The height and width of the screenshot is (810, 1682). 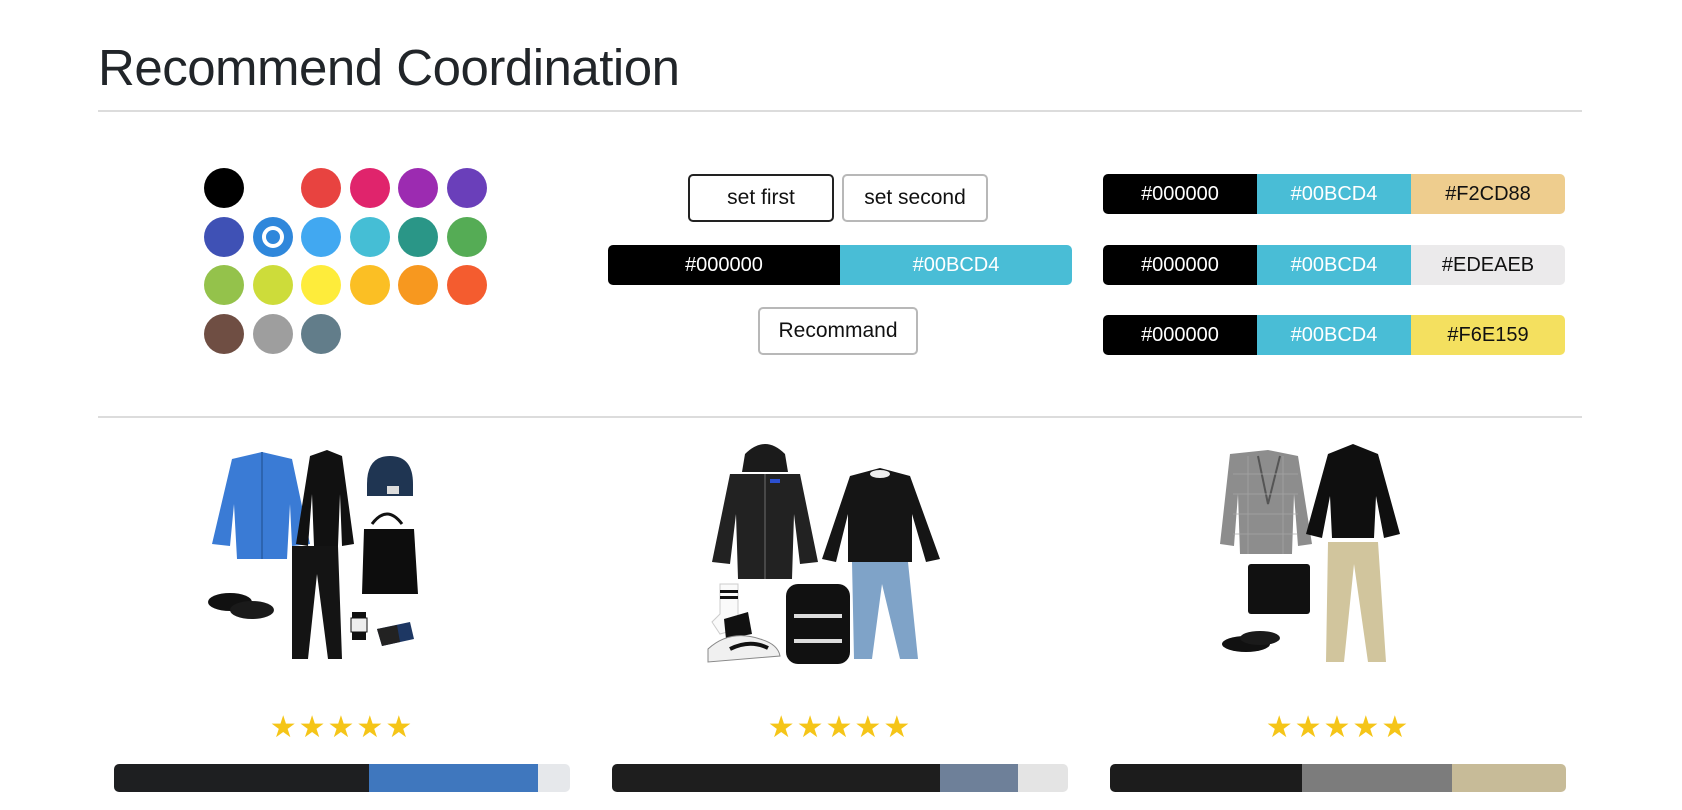 What do you see at coordinates (466, 285) in the screenshot?
I see `color-swatch-deep-orange` at bounding box center [466, 285].